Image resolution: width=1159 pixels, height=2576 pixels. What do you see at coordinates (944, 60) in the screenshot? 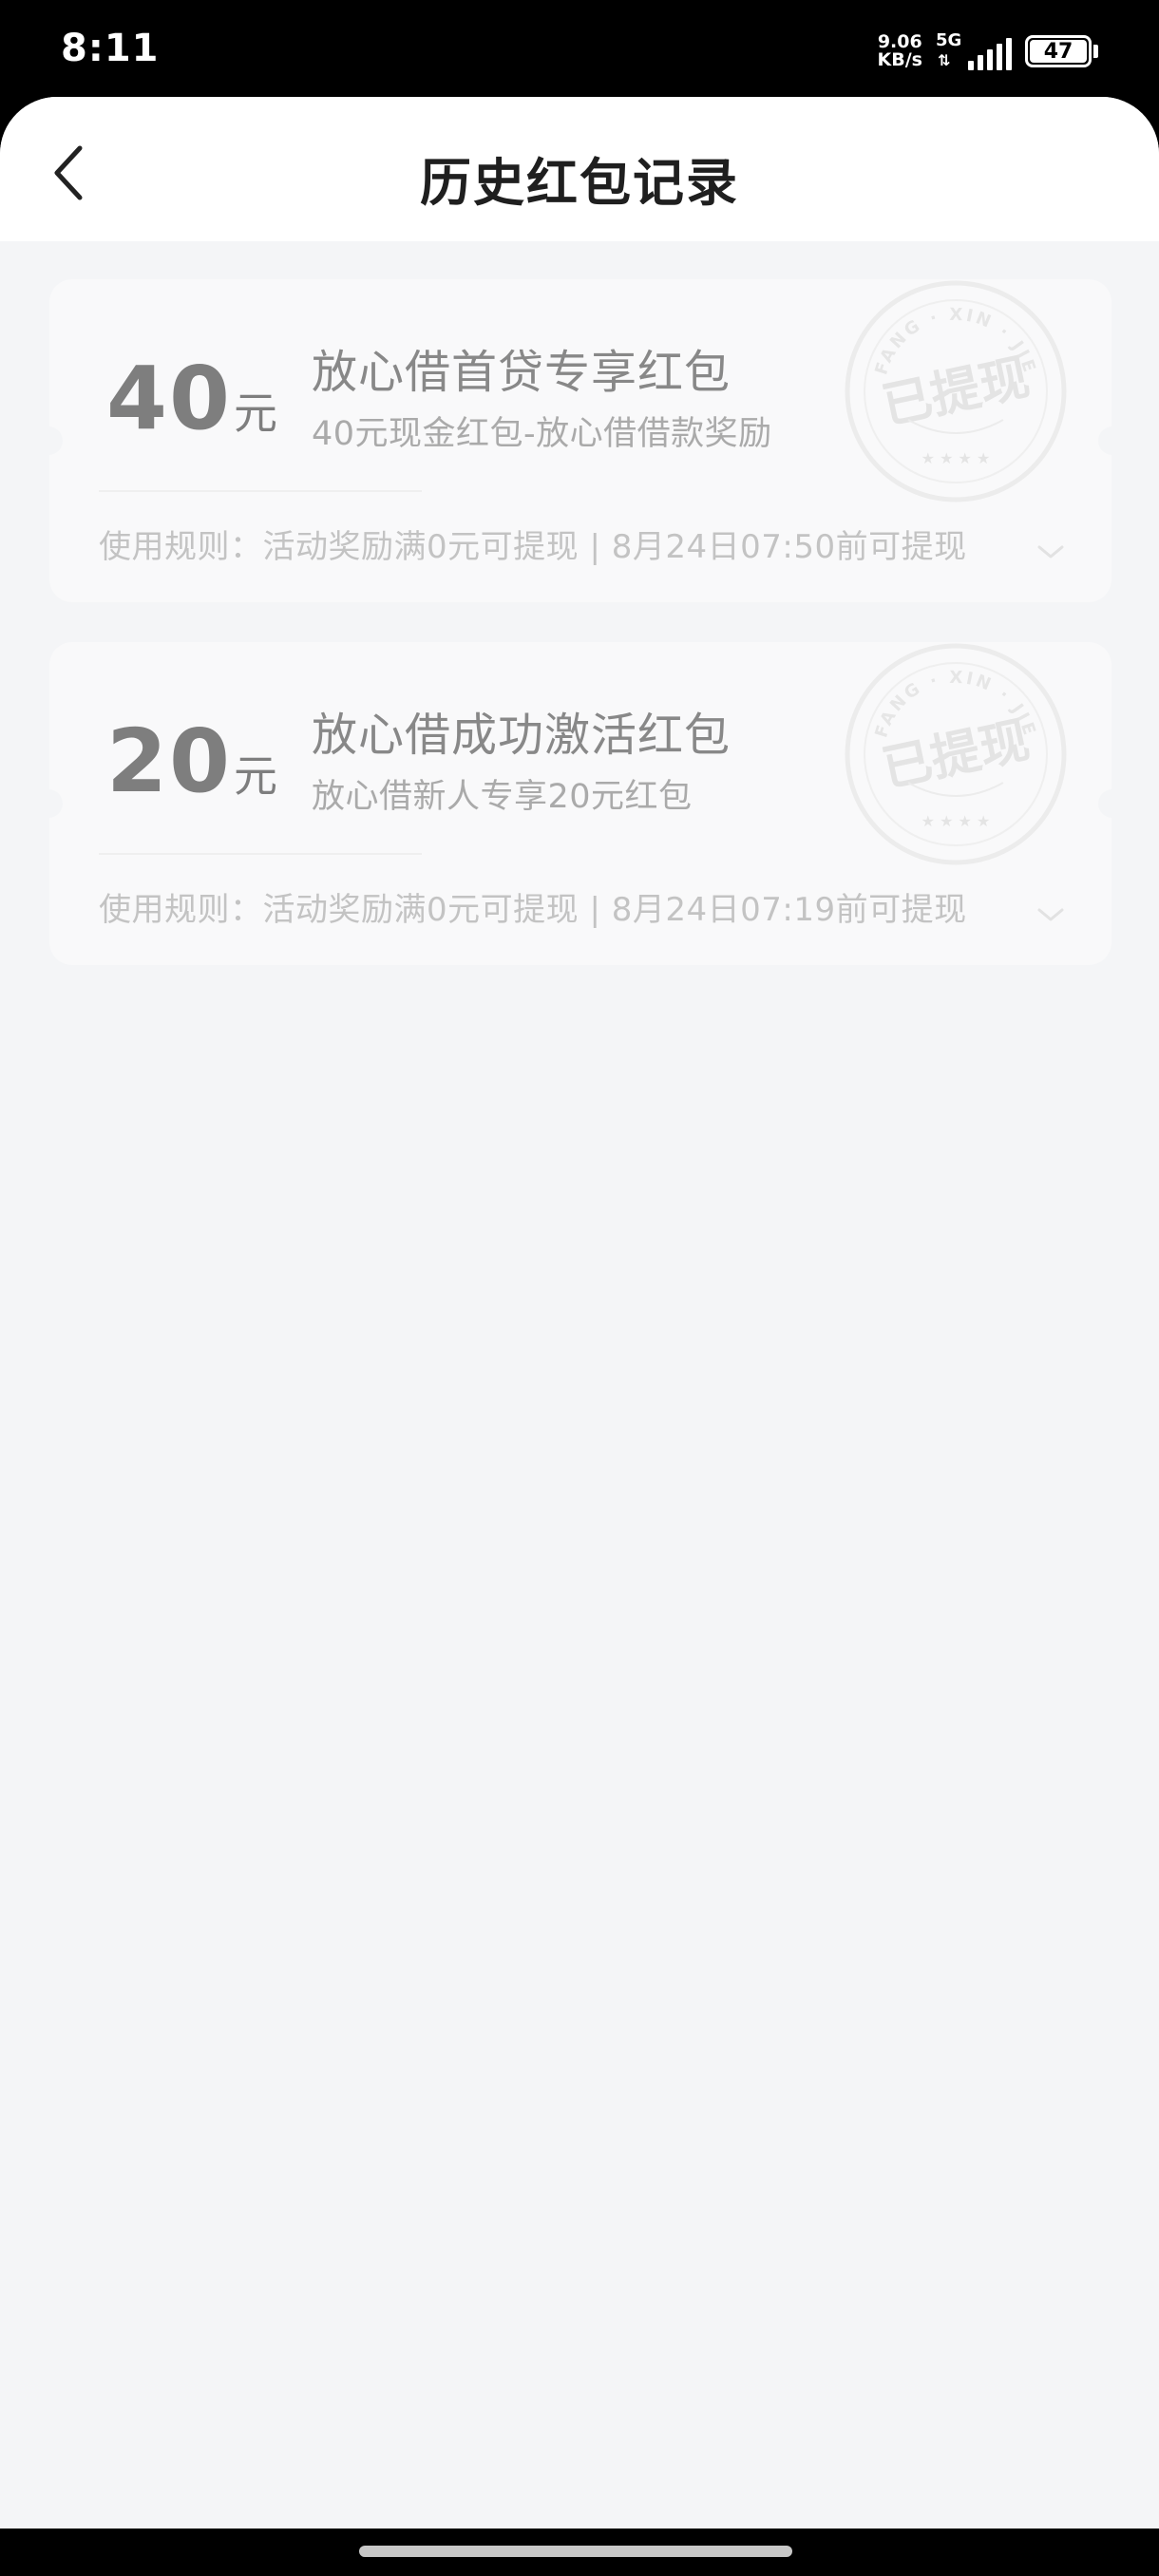
I see `data-activity-icon: ⇅` at bounding box center [944, 60].